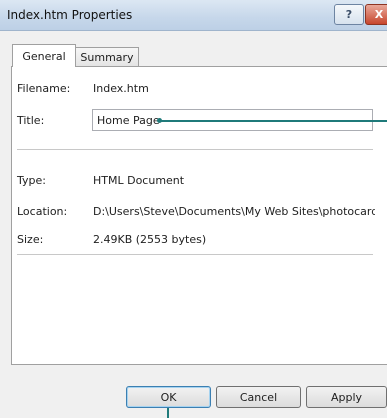 The image size is (387, 418). Describe the element at coordinates (168, 397) in the screenshot. I see `ok-button: OK` at that location.